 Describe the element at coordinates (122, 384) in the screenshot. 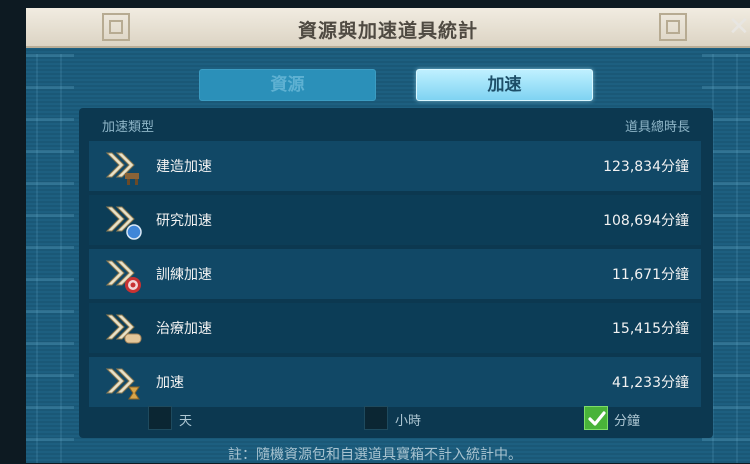

I see `general-speedup-icon` at that location.